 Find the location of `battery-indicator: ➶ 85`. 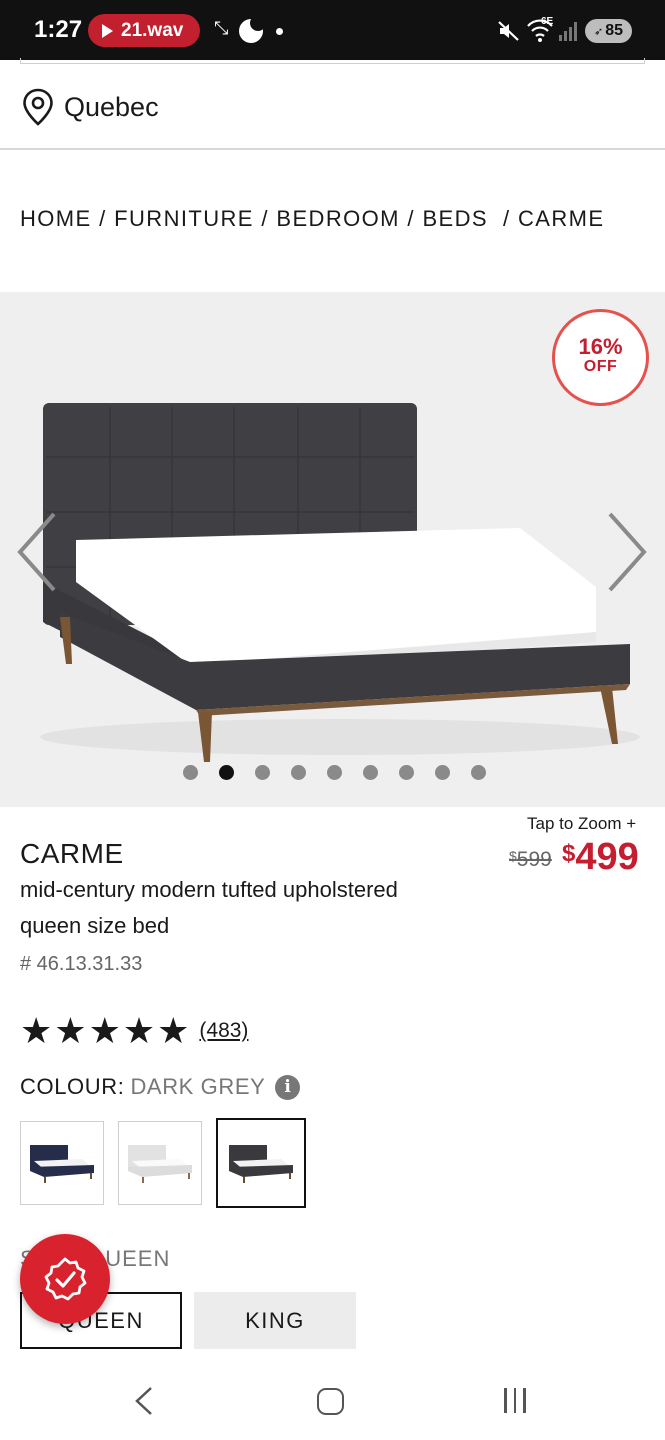

battery-indicator: ➶ 85 is located at coordinates (608, 31).